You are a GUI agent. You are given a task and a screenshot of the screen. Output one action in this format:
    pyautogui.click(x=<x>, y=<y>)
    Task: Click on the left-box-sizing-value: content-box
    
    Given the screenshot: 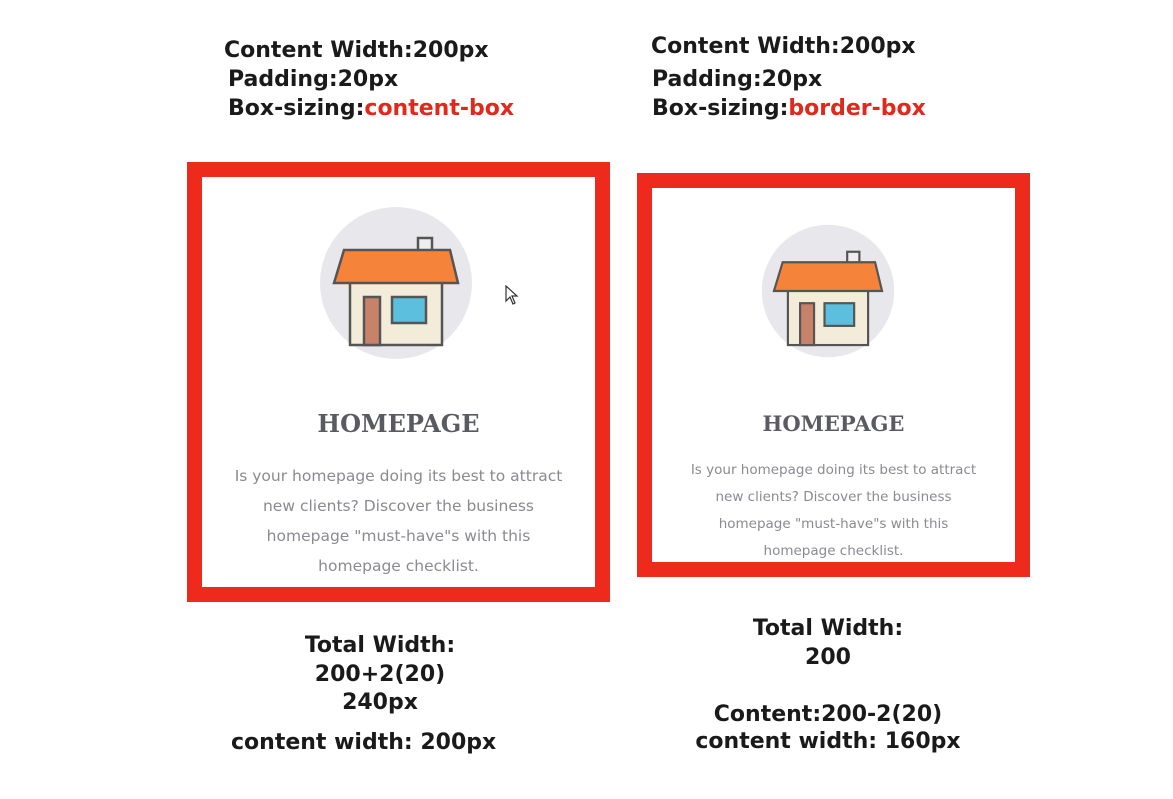 What is the action you would take?
    pyautogui.click(x=439, y=108)
    